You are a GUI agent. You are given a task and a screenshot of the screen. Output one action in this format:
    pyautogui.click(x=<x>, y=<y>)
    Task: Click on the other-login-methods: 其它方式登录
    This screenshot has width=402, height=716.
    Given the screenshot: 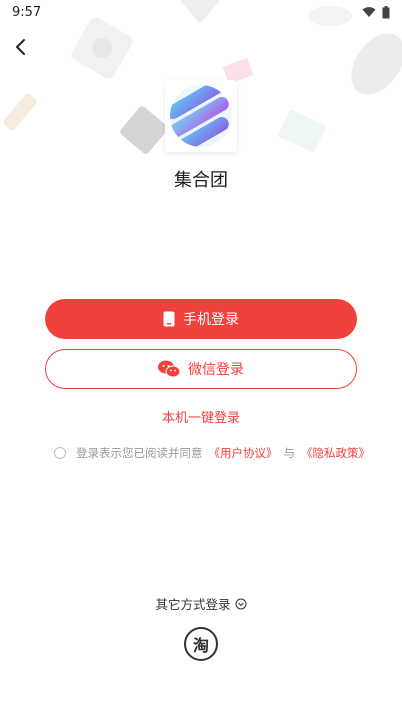 What is the action you would take?
    pyautogui.click(x=201, y=603)
    